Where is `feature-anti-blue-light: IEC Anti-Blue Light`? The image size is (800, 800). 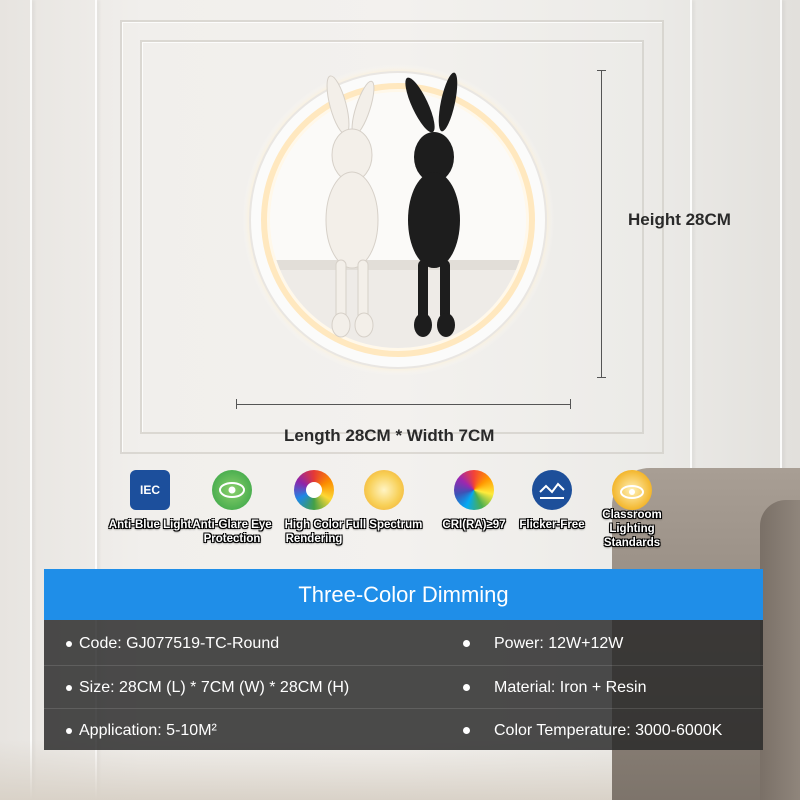 feature-anti-blue-light: IEC Anti-Blue Light is located at coordinates (150, 501).